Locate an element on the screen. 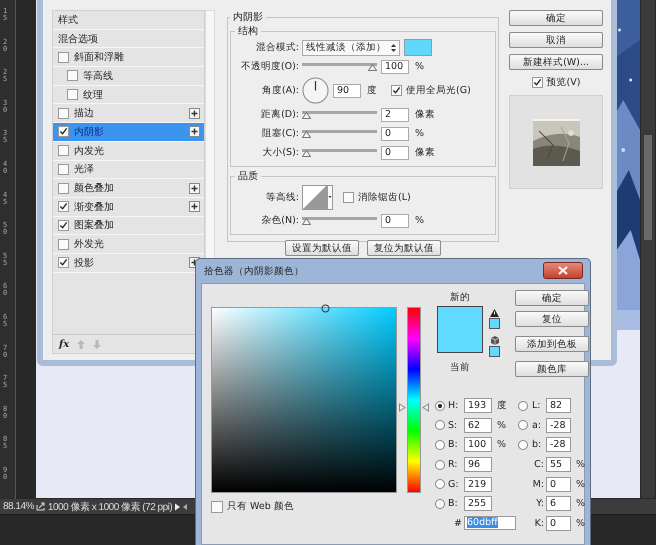 The height and width of the screenshot is (545, 656). style-item: 内发光 is located at coordinates (128, 151).